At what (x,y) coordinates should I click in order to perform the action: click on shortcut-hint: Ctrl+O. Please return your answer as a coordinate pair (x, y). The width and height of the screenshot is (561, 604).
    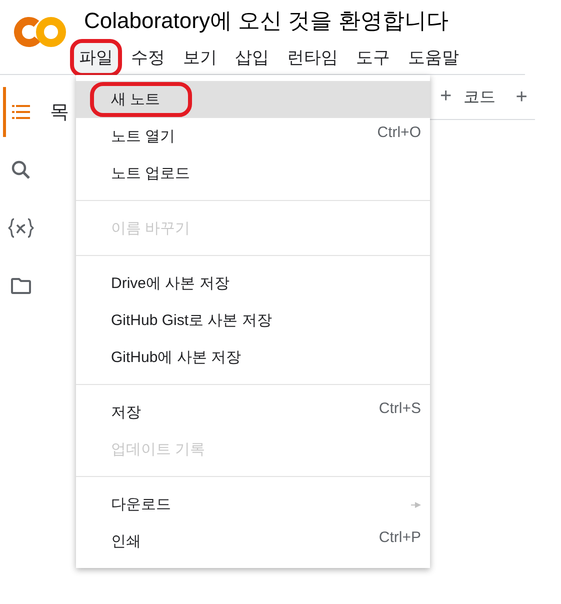
    Looking at the image, I should click on (399, 132).